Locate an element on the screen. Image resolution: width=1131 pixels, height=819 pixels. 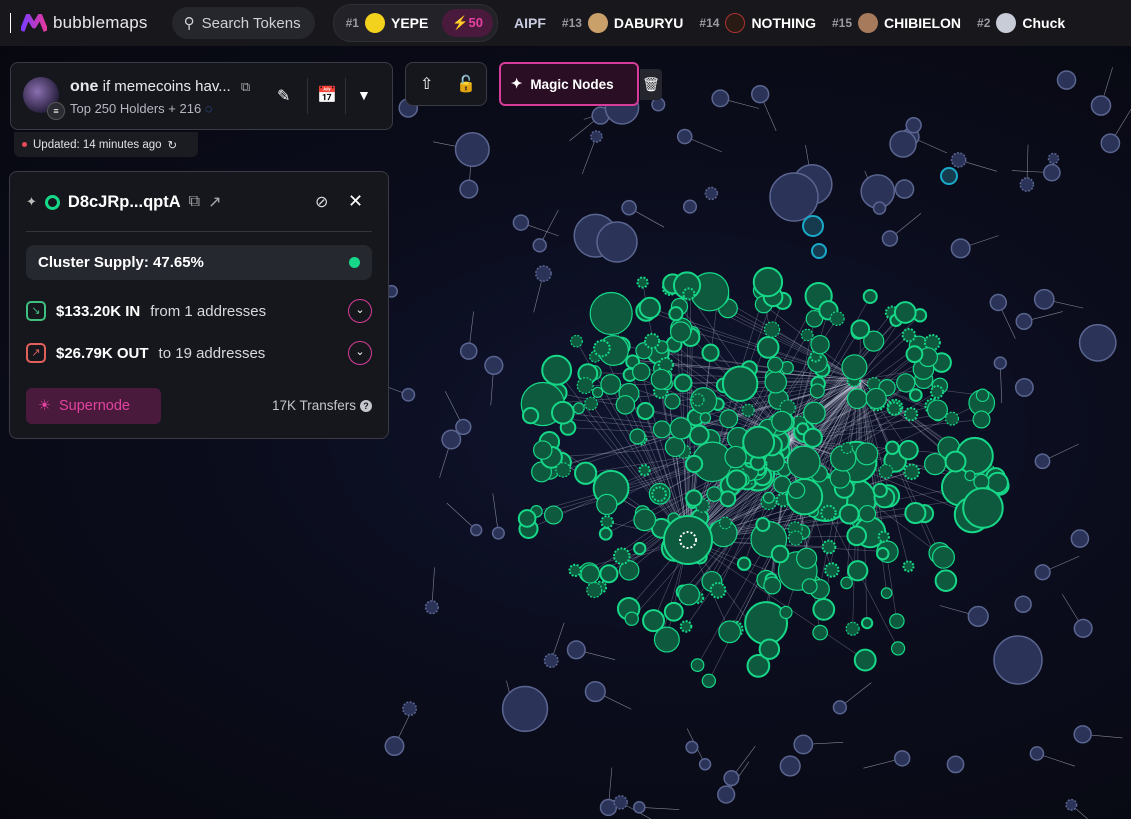
hide-eye-icon: ⊘ is located at coordinates (321, 202).